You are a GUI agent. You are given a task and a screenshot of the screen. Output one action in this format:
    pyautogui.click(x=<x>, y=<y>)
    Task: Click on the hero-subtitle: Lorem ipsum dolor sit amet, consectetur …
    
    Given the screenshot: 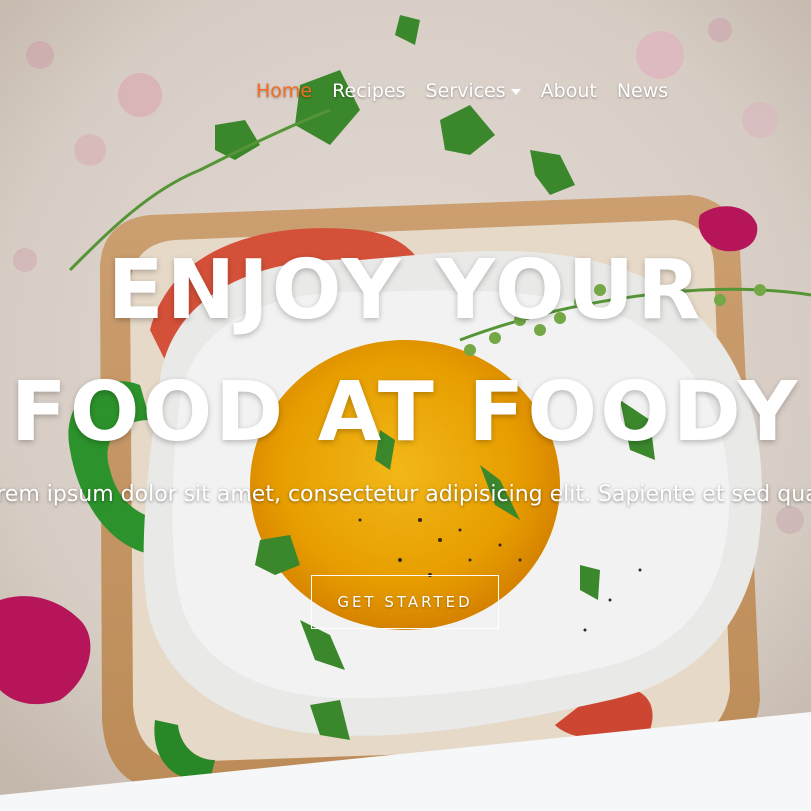 What is the action you would take?
    pyautogui.click(x=405, y=494)
    